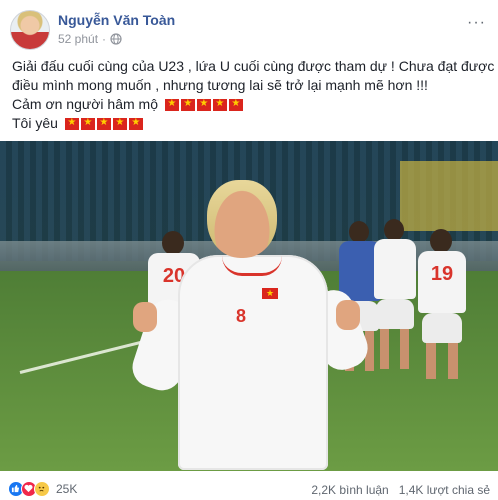 This screenshot has width=498, height=500. What do you see at coordinates (30, 30) in the screenshot?
I see `author-avatar` at bounding box center [30, 30].